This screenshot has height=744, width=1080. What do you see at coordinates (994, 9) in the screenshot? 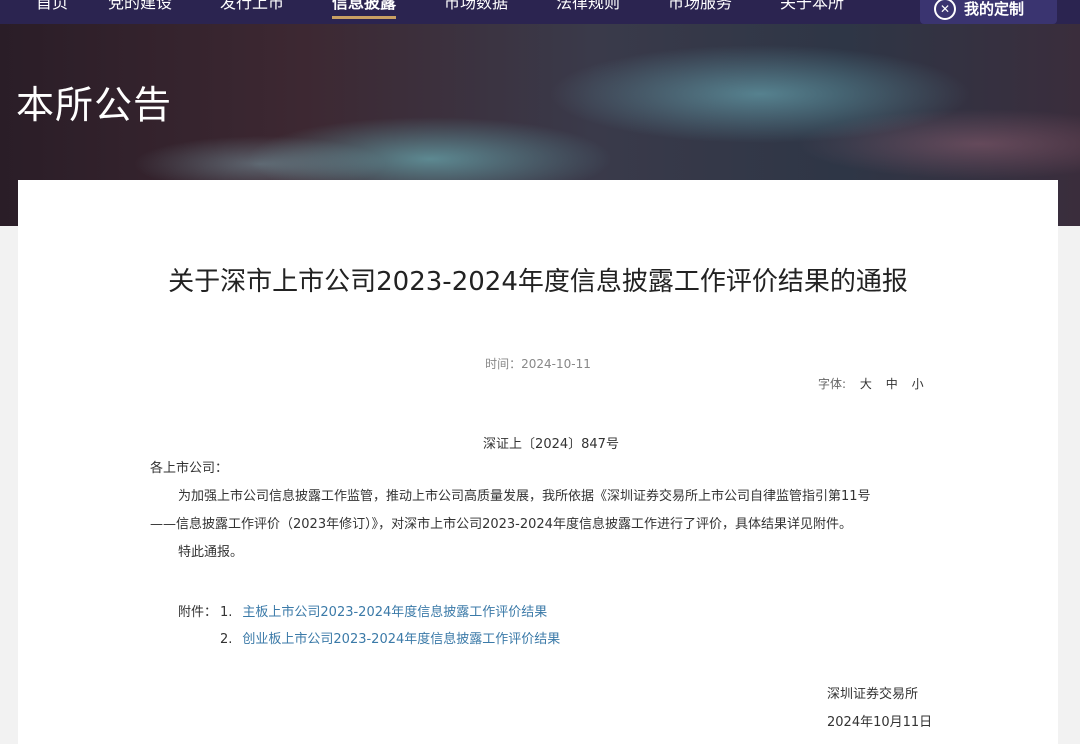
I see `my-subscription-label: 我的定制` at bounding box center [994, 9].